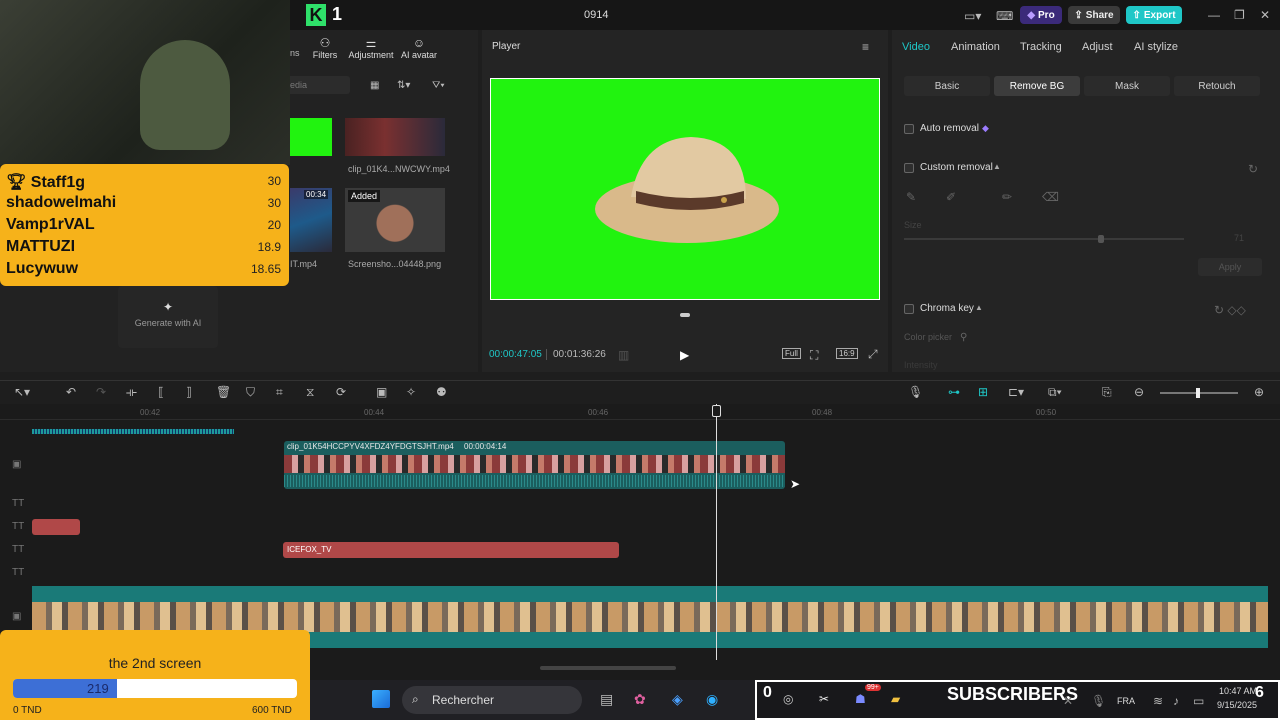 Image resolution: width=1280 pixels, height=720 pixels. I want to click on eraser-pro-icon: ✐, so click(951, 197).